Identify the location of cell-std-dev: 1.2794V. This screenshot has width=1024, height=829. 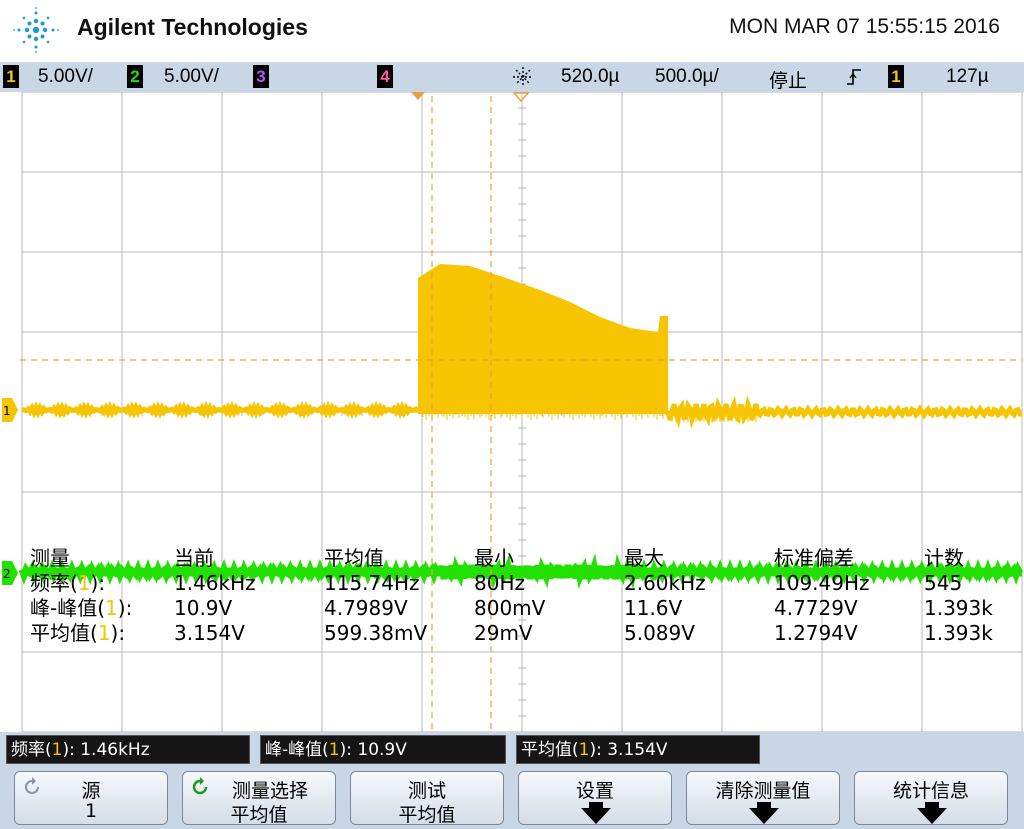
(816, 633).